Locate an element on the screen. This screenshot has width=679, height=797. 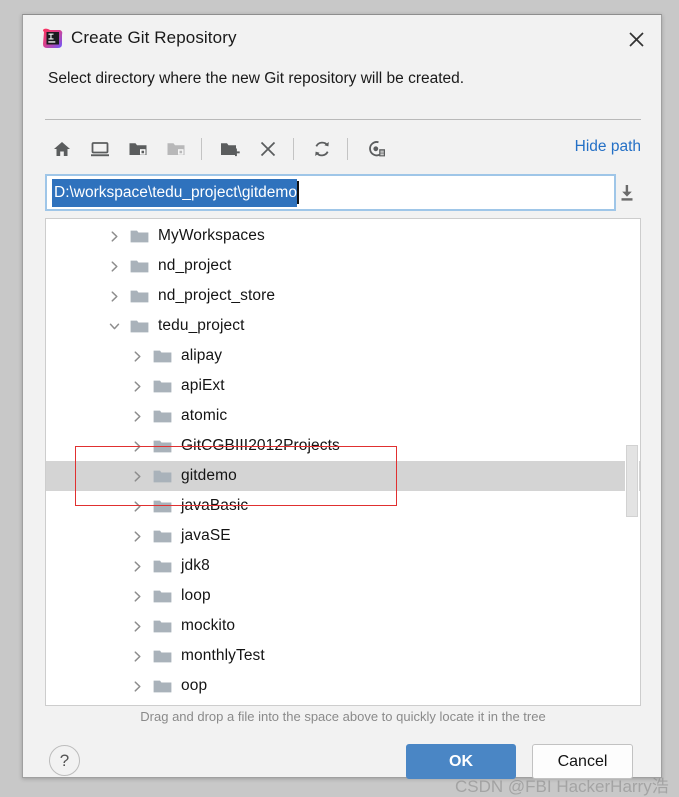
tree-row-label: jdk8 is located at coordinates (195, 565).